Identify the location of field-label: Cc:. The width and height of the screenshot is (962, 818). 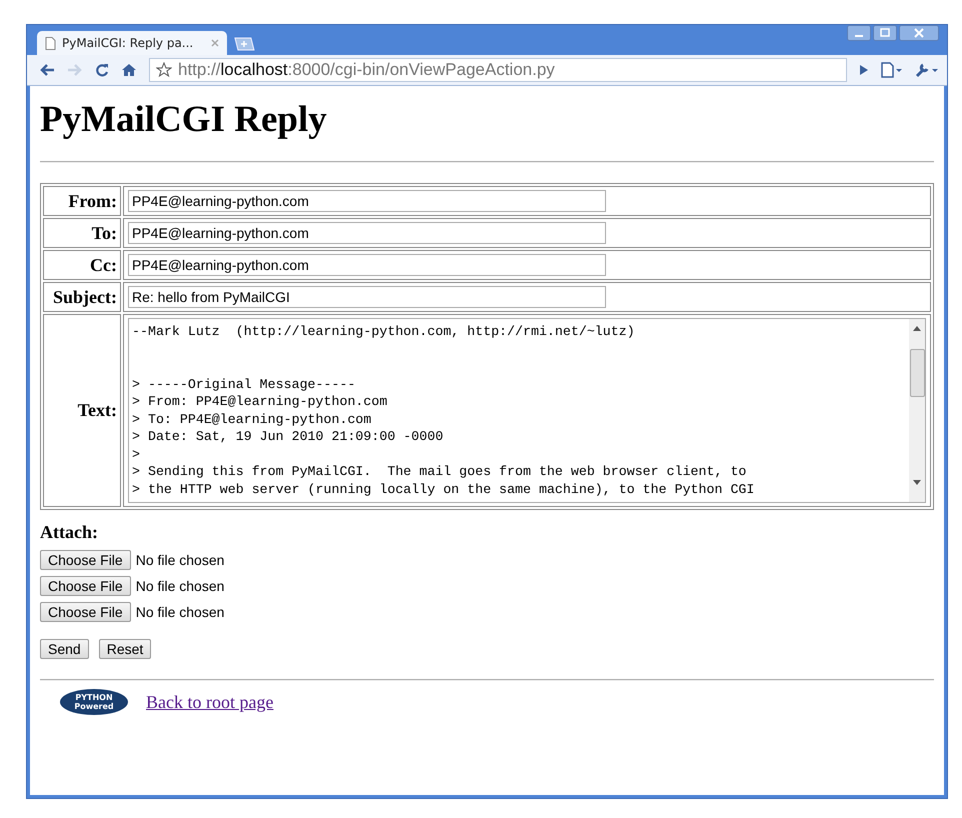
(82, 265).